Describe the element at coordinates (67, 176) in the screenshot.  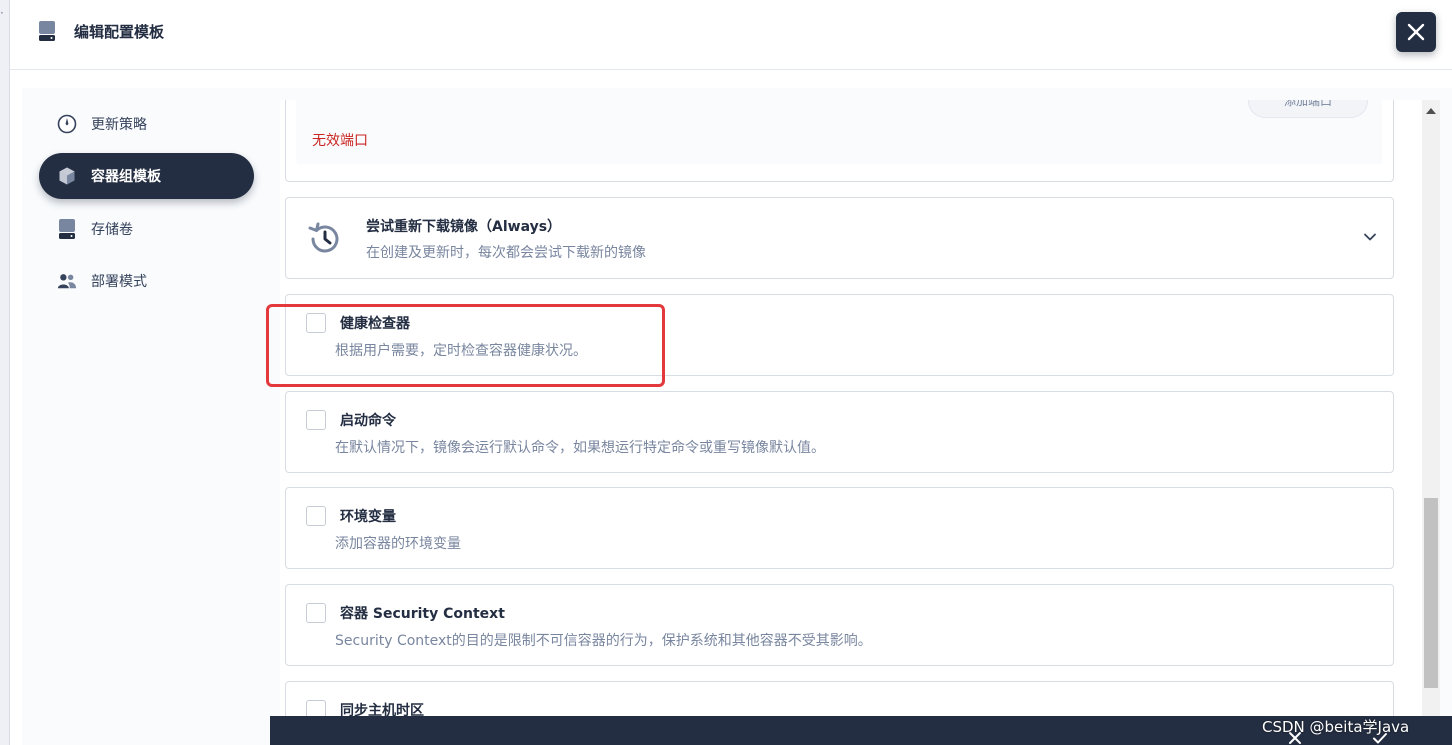
I see `pod-template-icon` at that location.